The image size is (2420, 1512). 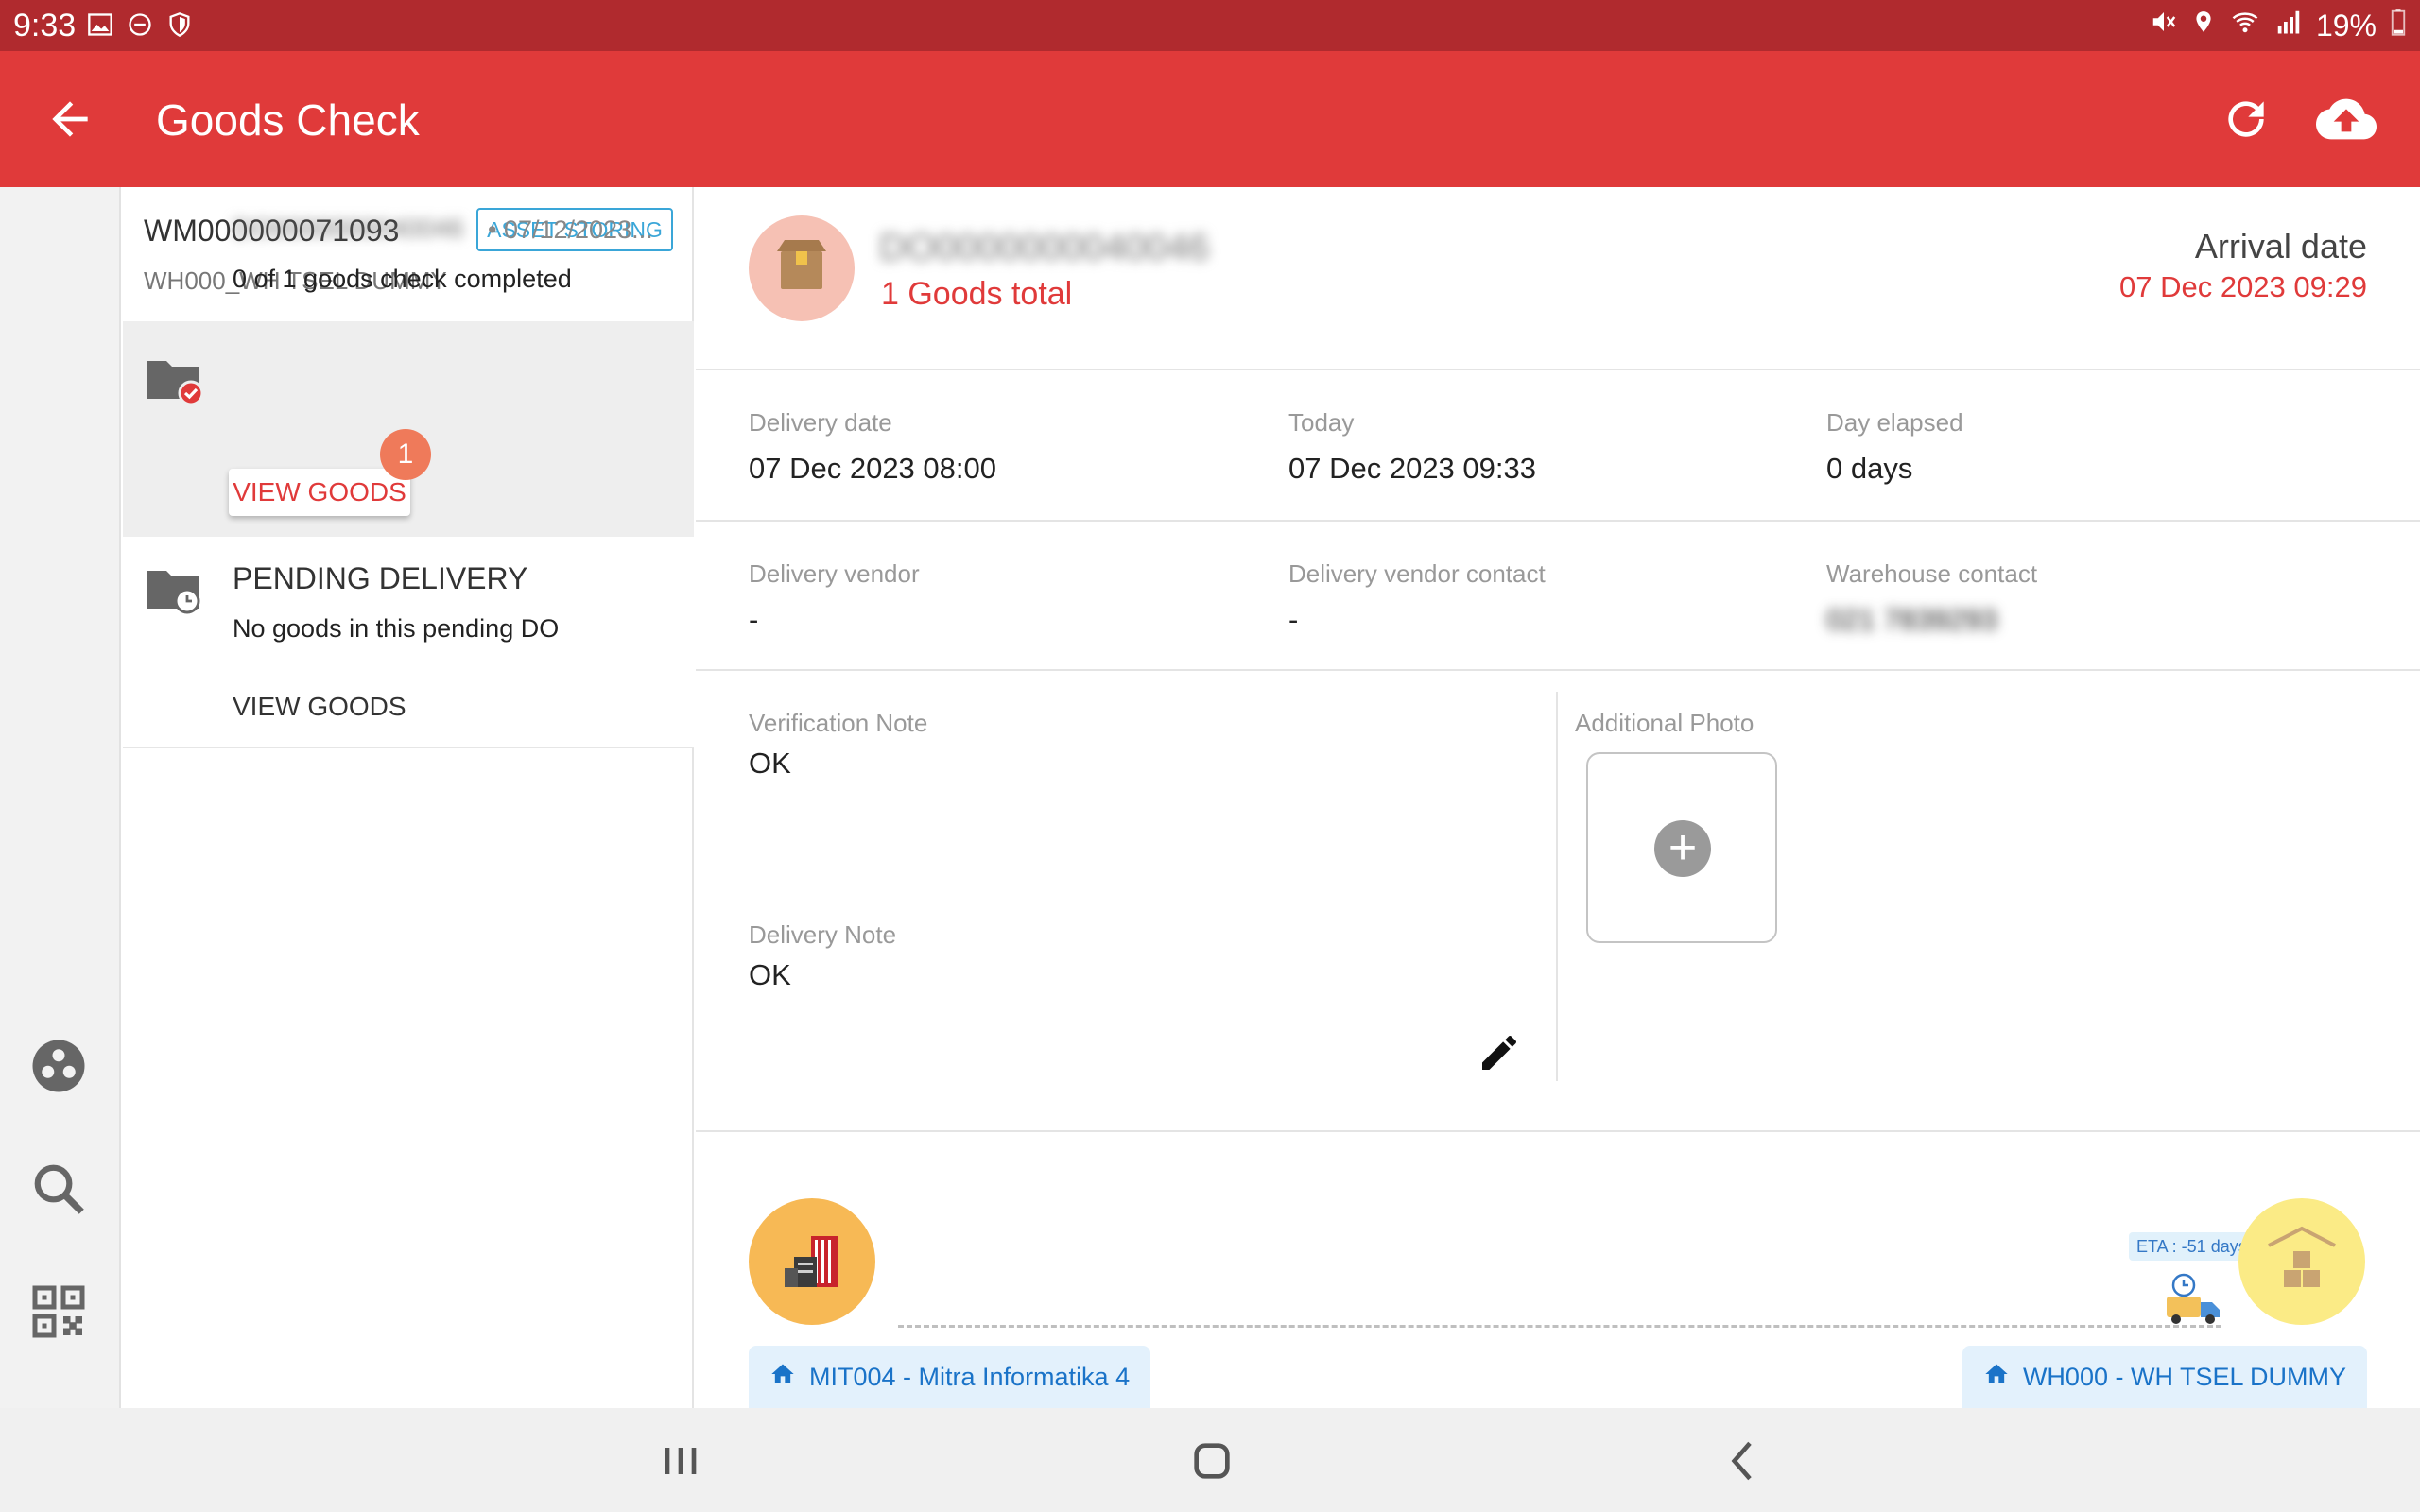 What do you see at coordinates (2192, 1246) in the screenshot?
I see `eta-label: ETA : -51 days` at bounding box center [2192, 1246].